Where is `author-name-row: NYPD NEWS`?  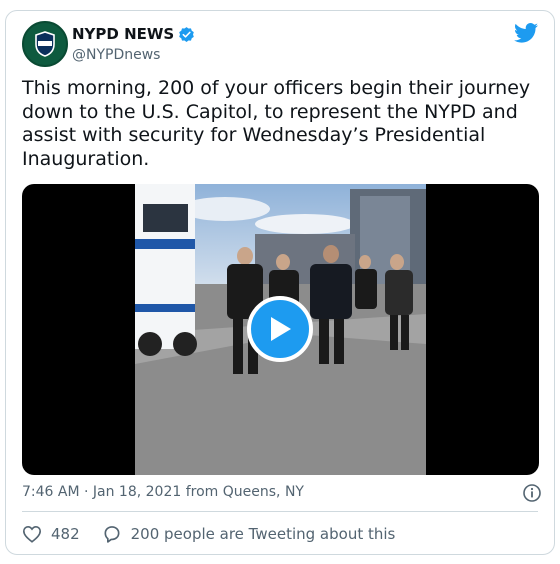
author-name-row: NYPD NEWS is located at coordinates (133, 34).